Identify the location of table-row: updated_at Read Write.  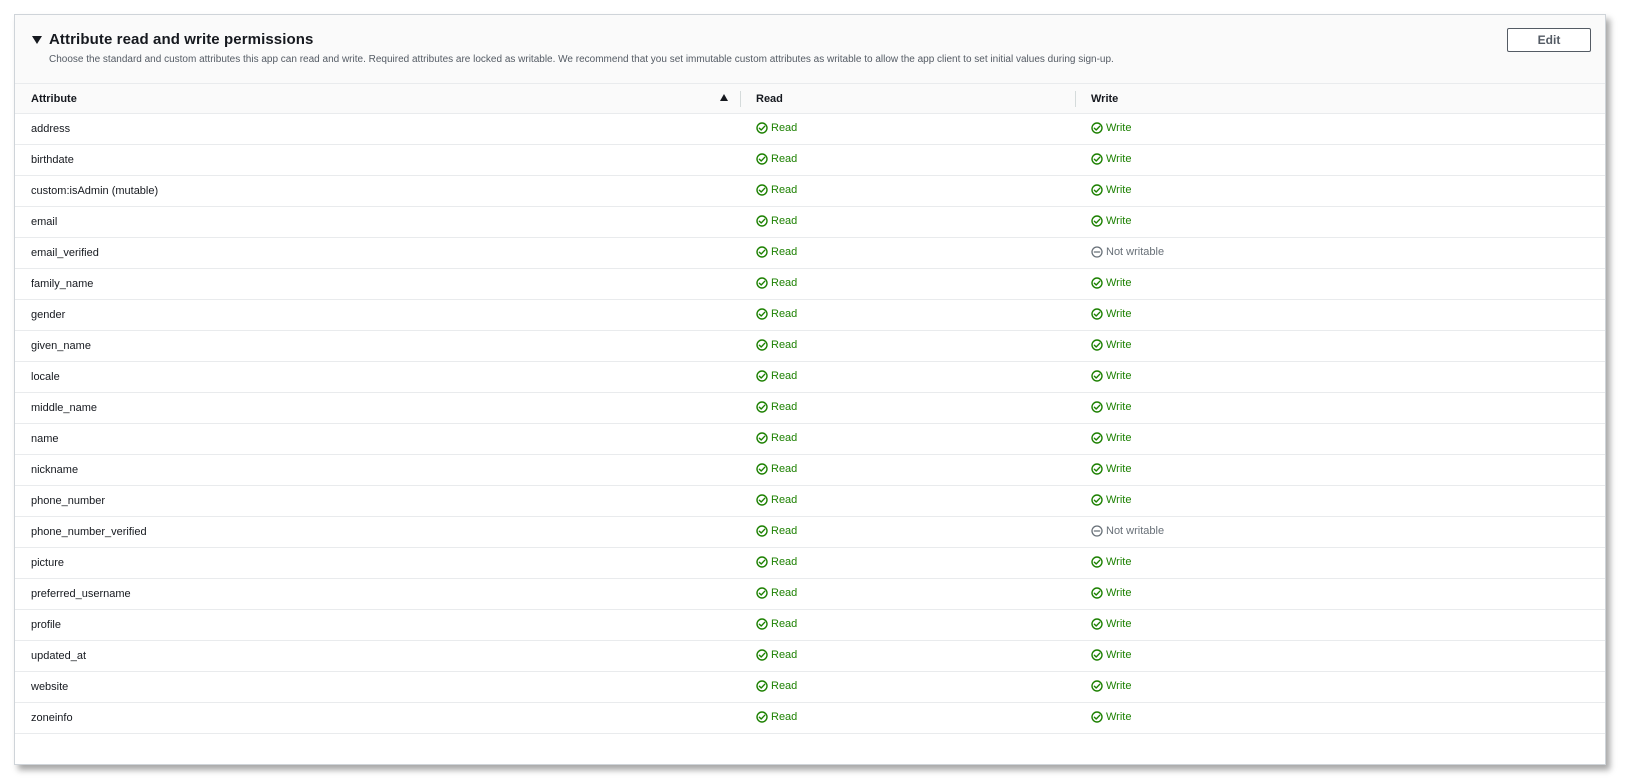
(810, 656).